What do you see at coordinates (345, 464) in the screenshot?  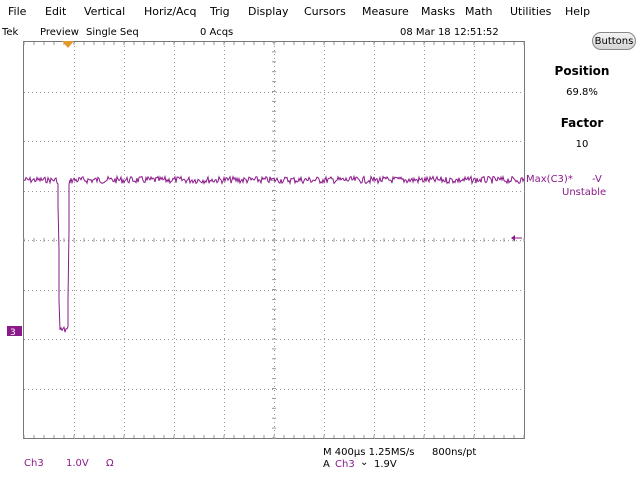 I see `trigger-source: Ch3` at bounding box center [345, 464].